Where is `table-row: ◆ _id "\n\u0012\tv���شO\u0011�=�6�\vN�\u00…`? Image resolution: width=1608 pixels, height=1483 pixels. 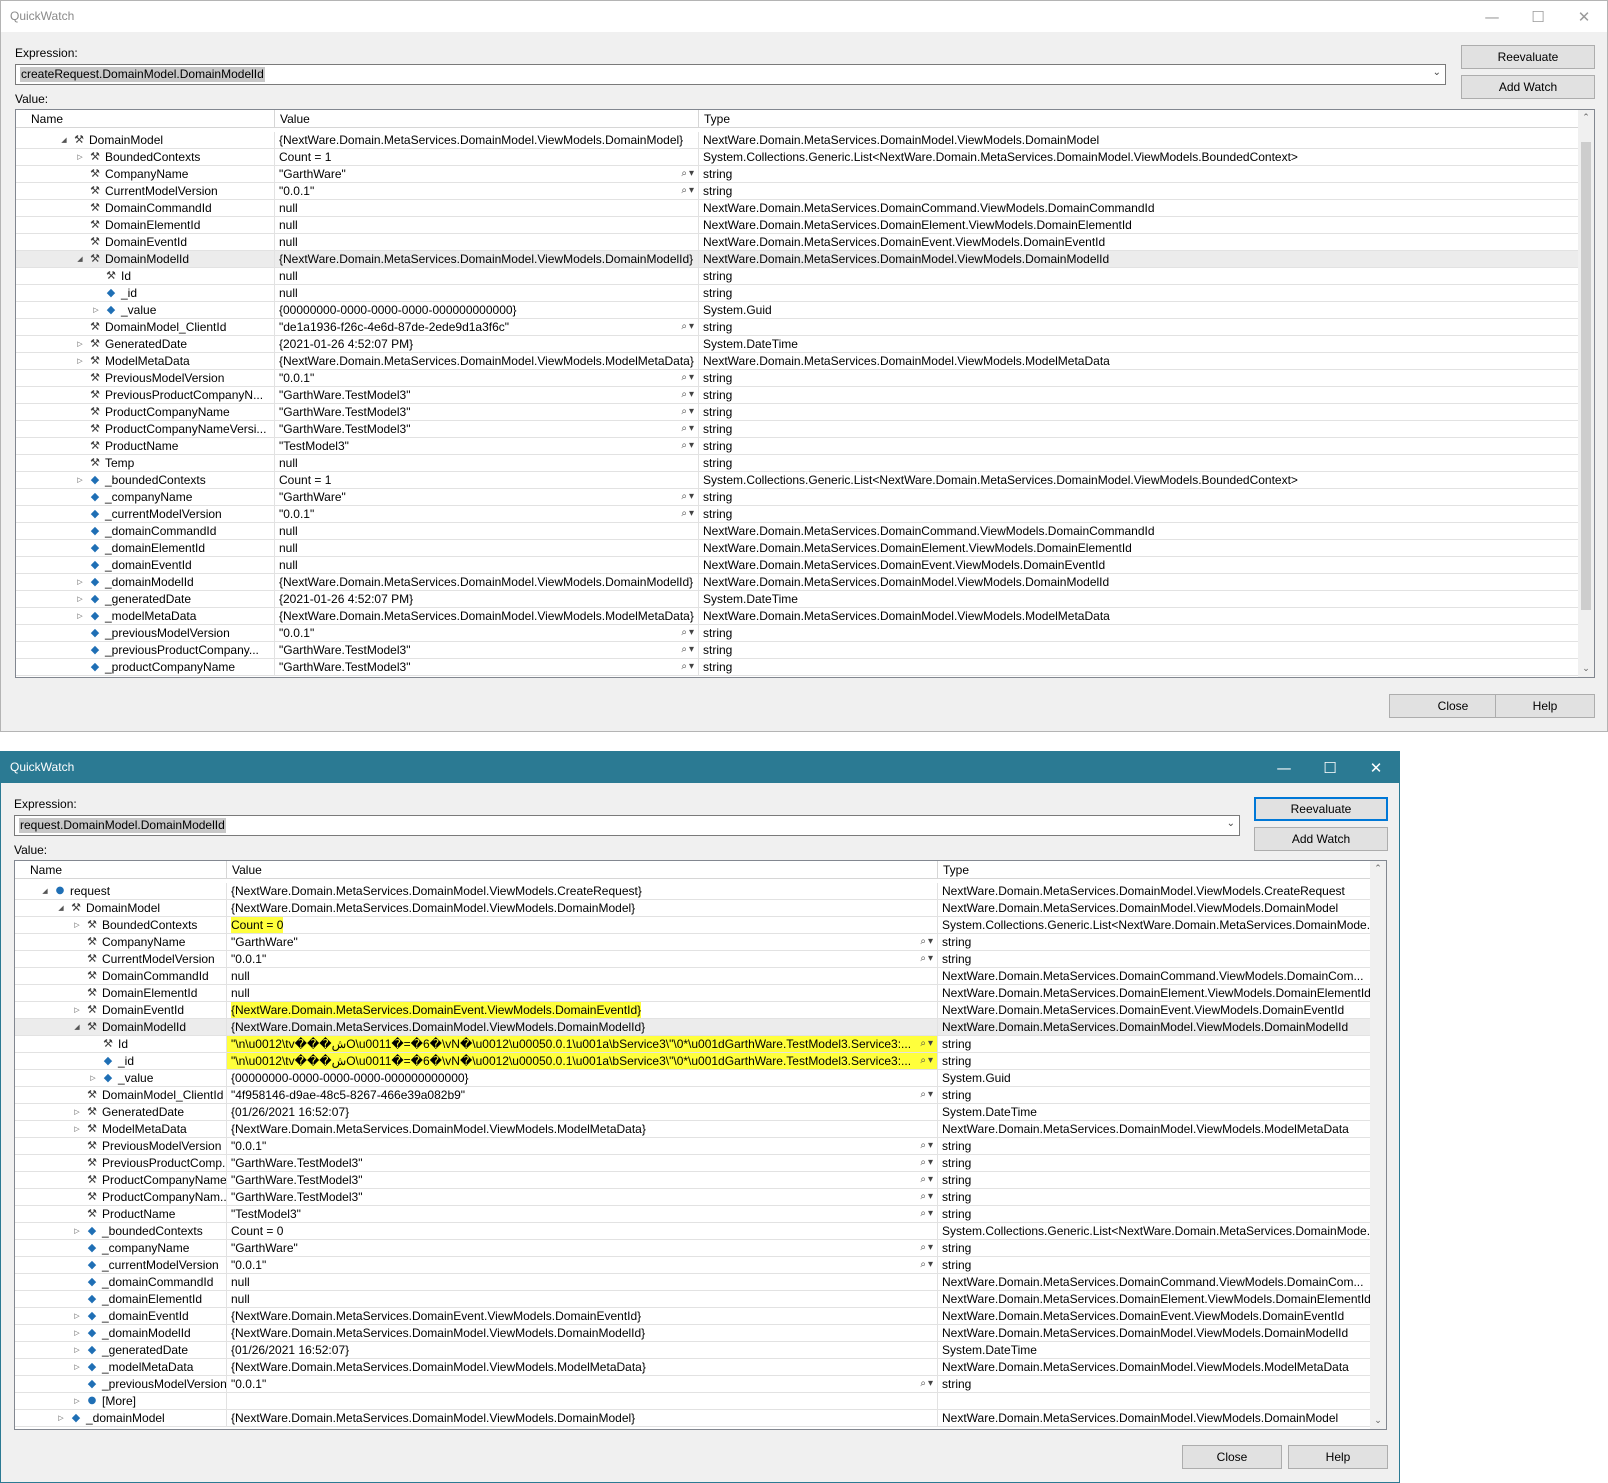 table-row: ◆ _id "\n\u0012\tv���شO\u0011�=�6�\vN�\u00… is located at coordinates (693, 1061).